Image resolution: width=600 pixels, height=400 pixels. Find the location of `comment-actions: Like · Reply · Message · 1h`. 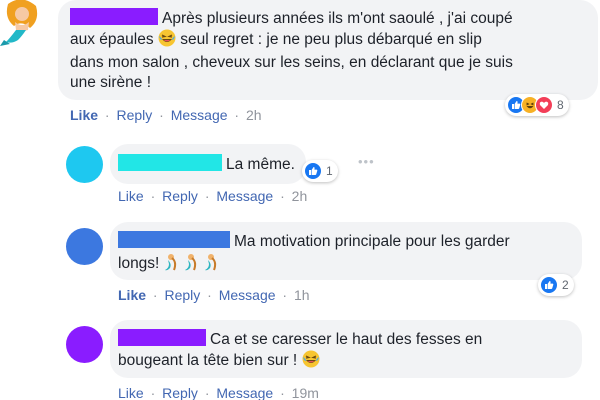

comment-actions: Like · Reply · Message · 1h is located at coordinates (214, 295).